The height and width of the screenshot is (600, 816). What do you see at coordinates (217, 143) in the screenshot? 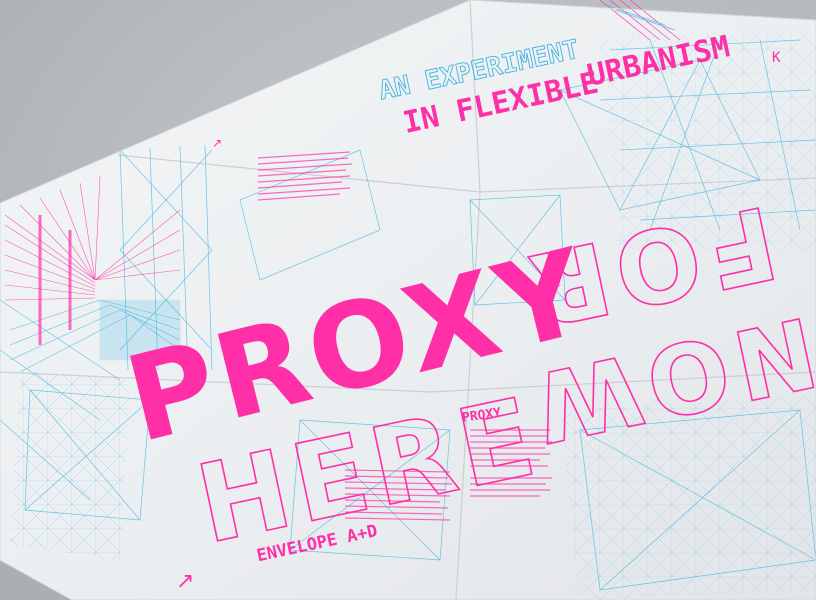
I see `arrow-icon-small: ↗` at bounding box center [217, 143].